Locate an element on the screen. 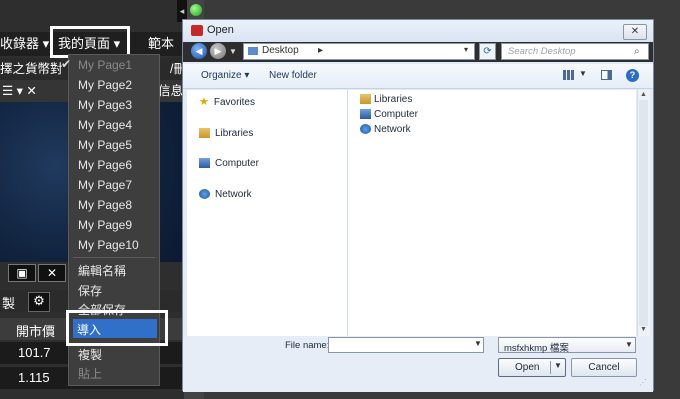  folder-icon is located at coordinates (253, 51).